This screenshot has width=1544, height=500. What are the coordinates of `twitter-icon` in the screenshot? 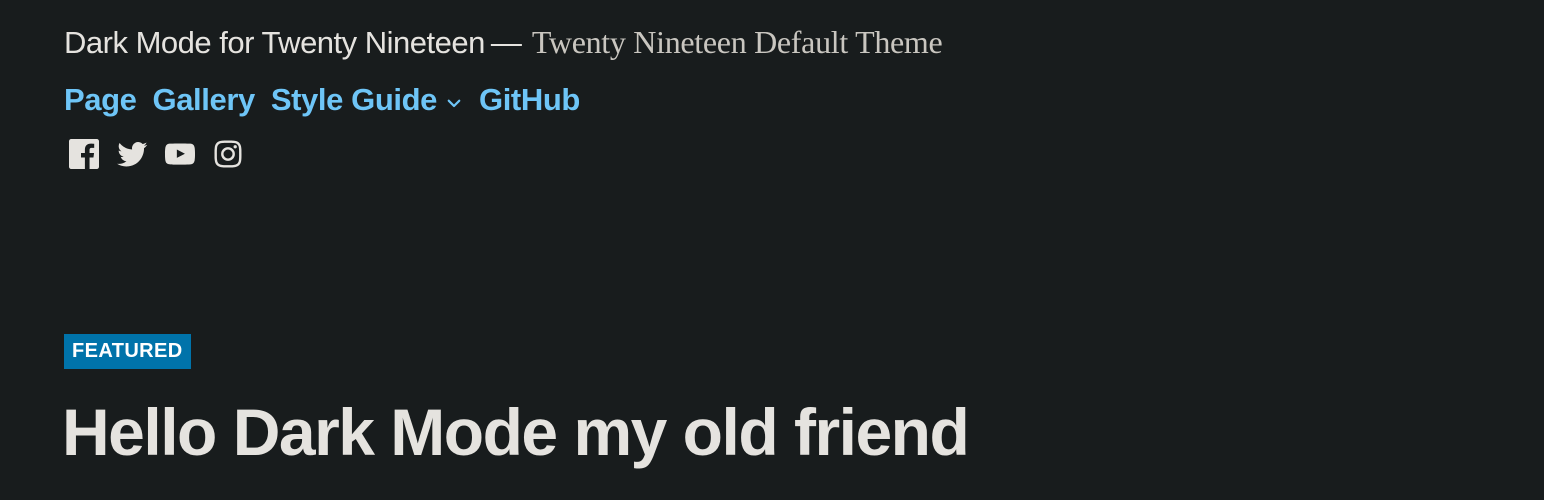 It's located at (132, 156).